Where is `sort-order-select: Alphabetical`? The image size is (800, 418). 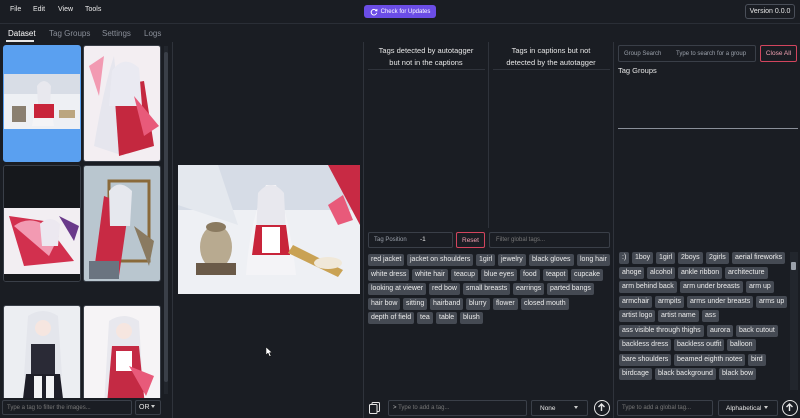
sort-order-select: Alphabetical is located at coordinates (748, 408).